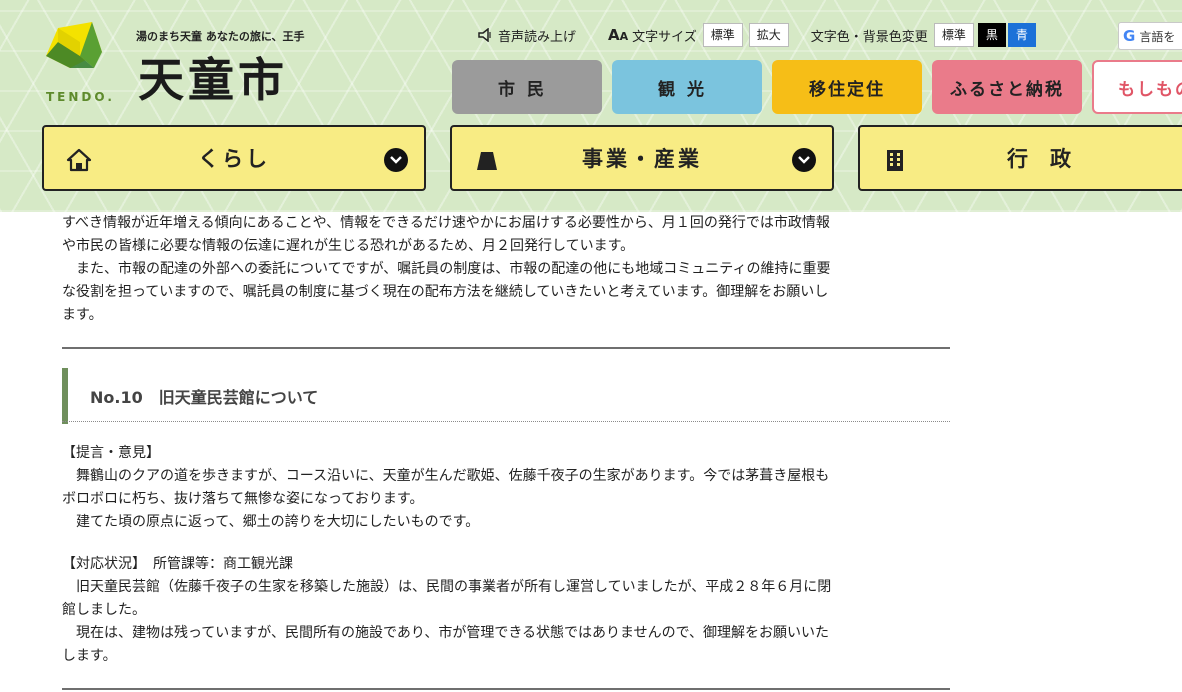 This screenshot has height=692, width=1182. I want to click on proposal-line: ボロボロに朽ち、抜け落ちて無惨な姿になっております。, so click(243, 499).